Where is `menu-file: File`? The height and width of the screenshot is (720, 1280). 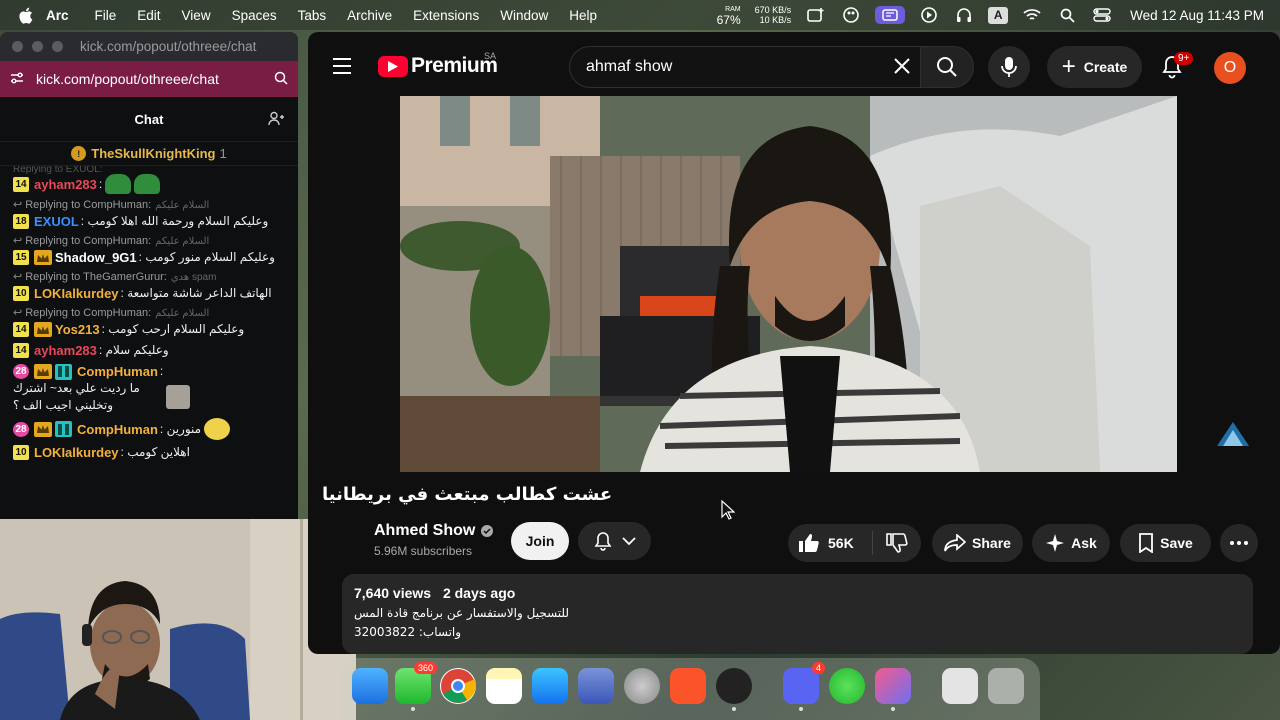
menu-file: File is located at coordinates (106, 15).